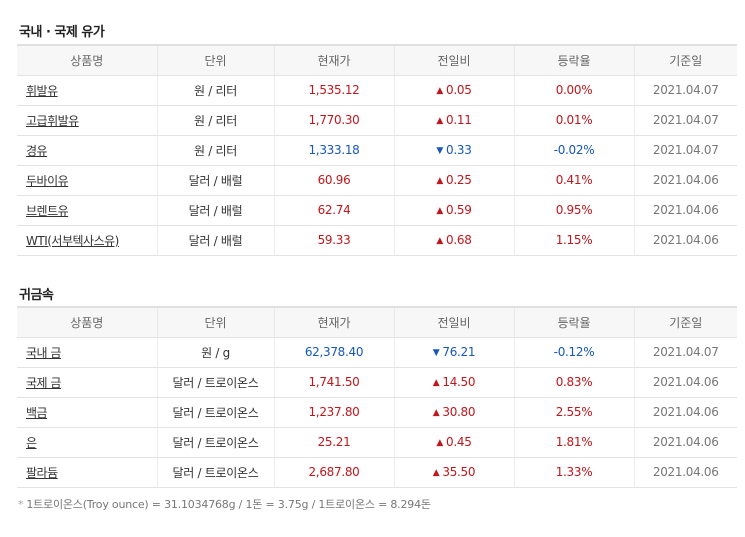  What do you see at coordinates (333, 180) in the screenshot?
I see `price-cell: 60.96` at bounding box center [333, 180].